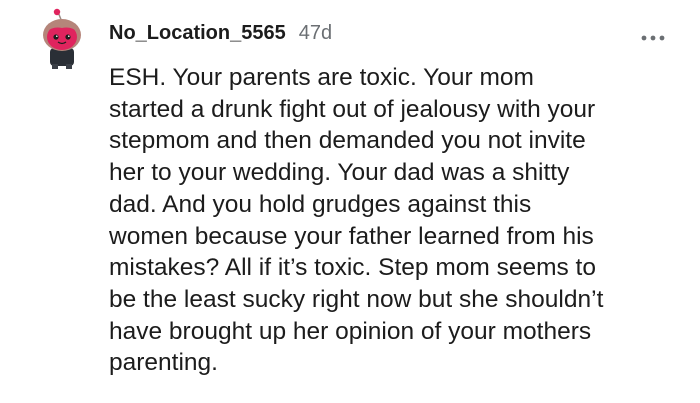 The height and width of the screenshot is (403, 700). What do you see at coordinates (315, 33) in the screenshot?
I see `comment-age: 47d` at bounding box center [315, 33].